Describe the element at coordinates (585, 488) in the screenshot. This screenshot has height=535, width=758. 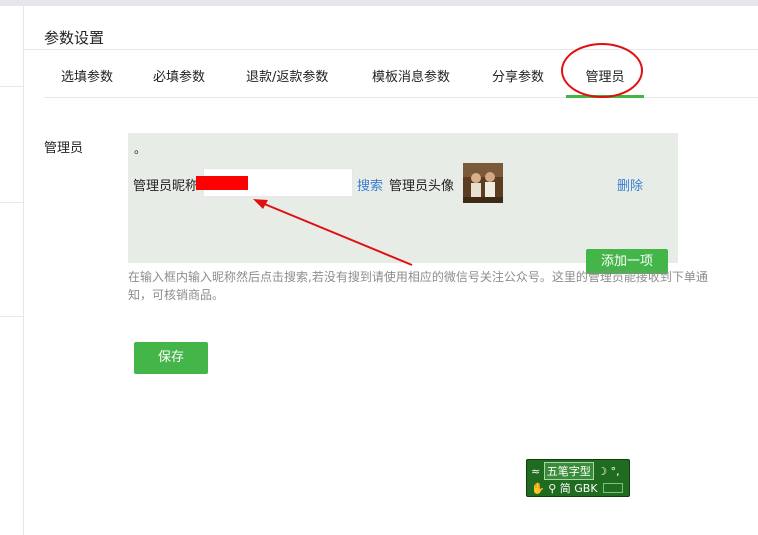
I see `ime-encoding-label: GBK` at that location.